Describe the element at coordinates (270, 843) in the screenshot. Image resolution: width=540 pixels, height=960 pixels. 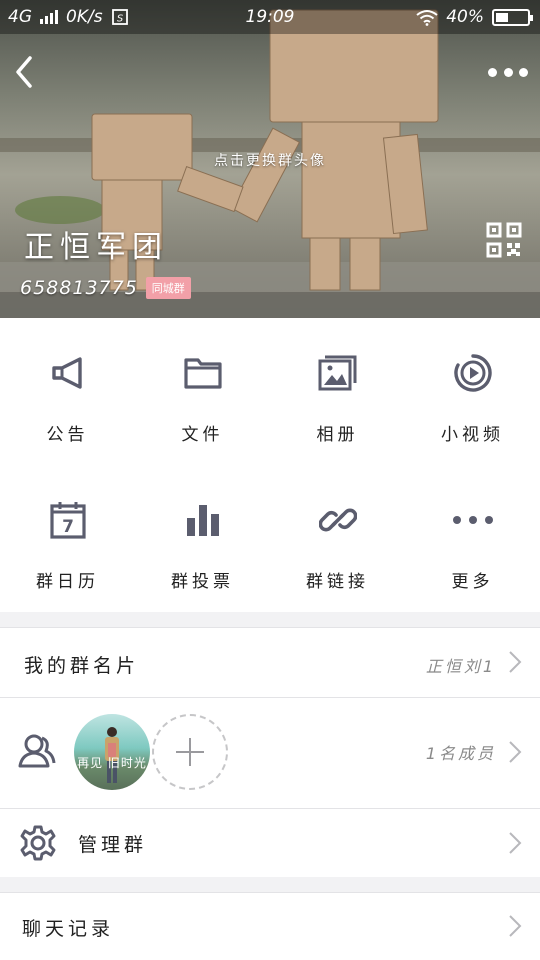
I see `manage-group-row: 管理群` at that location.